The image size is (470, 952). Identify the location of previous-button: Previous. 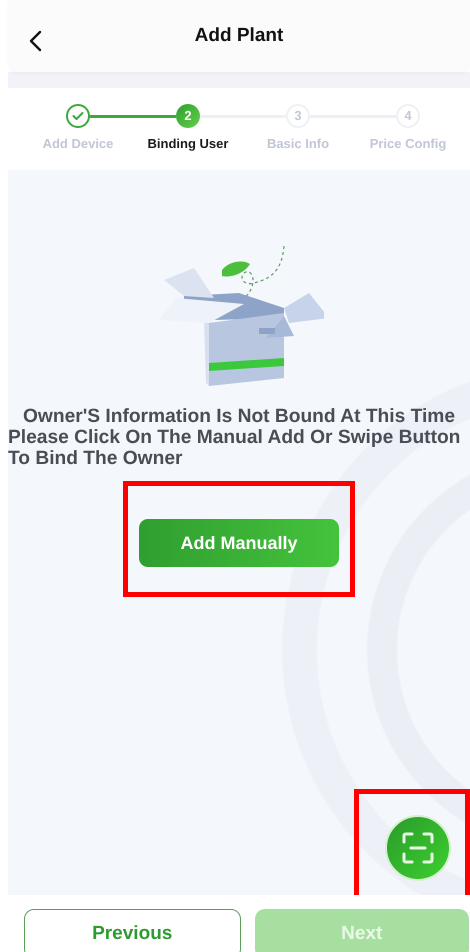
(132, 930).